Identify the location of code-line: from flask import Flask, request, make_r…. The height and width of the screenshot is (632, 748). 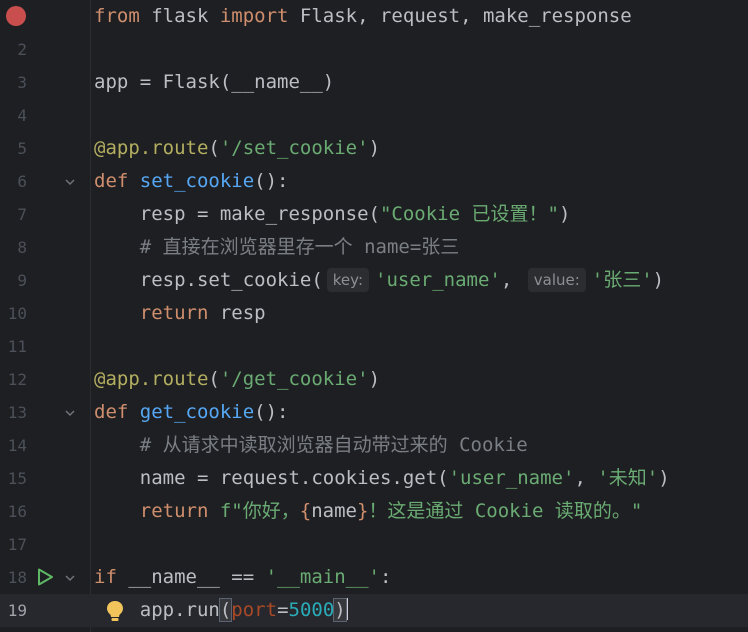
(374, 16).